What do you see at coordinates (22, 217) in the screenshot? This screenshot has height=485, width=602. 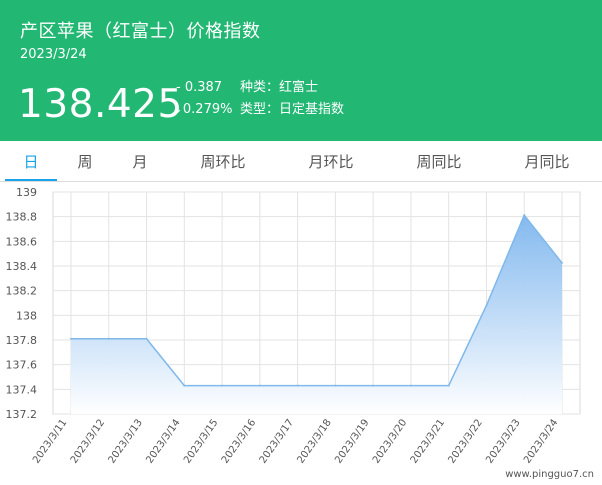 I see `y-tick-label: 138.8` at bounding box center [22, 217].